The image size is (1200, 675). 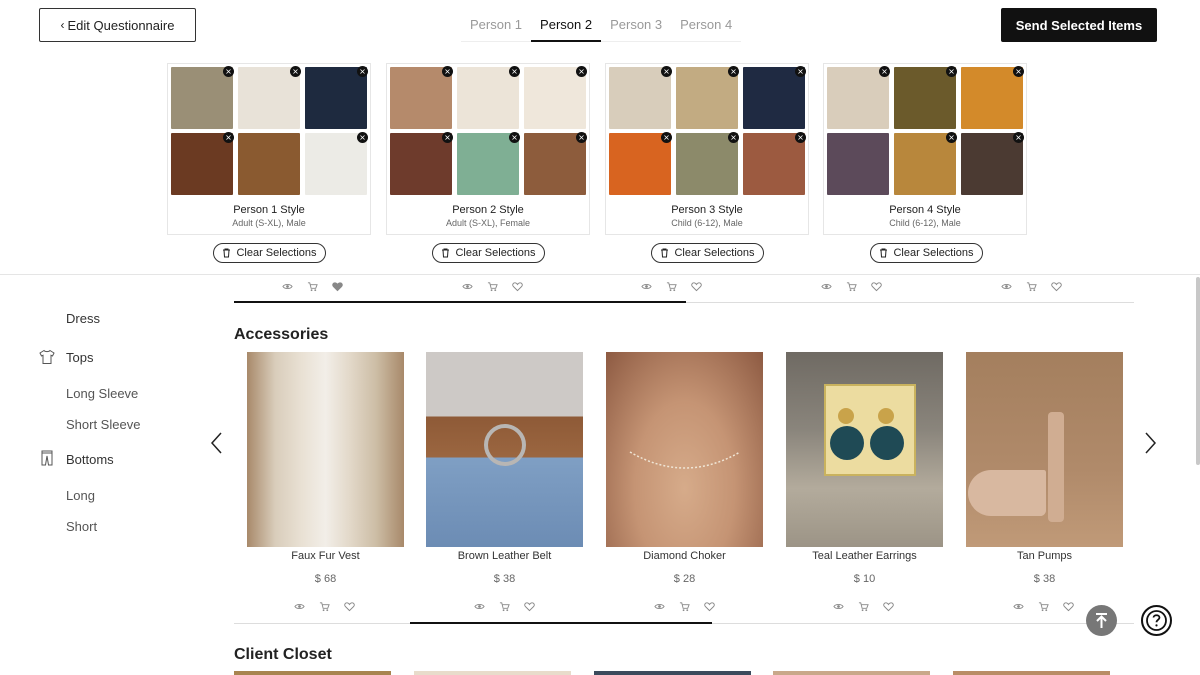 I want to click on product-card: Faux Fur Vest $ 68, so click(x=325, y=468).